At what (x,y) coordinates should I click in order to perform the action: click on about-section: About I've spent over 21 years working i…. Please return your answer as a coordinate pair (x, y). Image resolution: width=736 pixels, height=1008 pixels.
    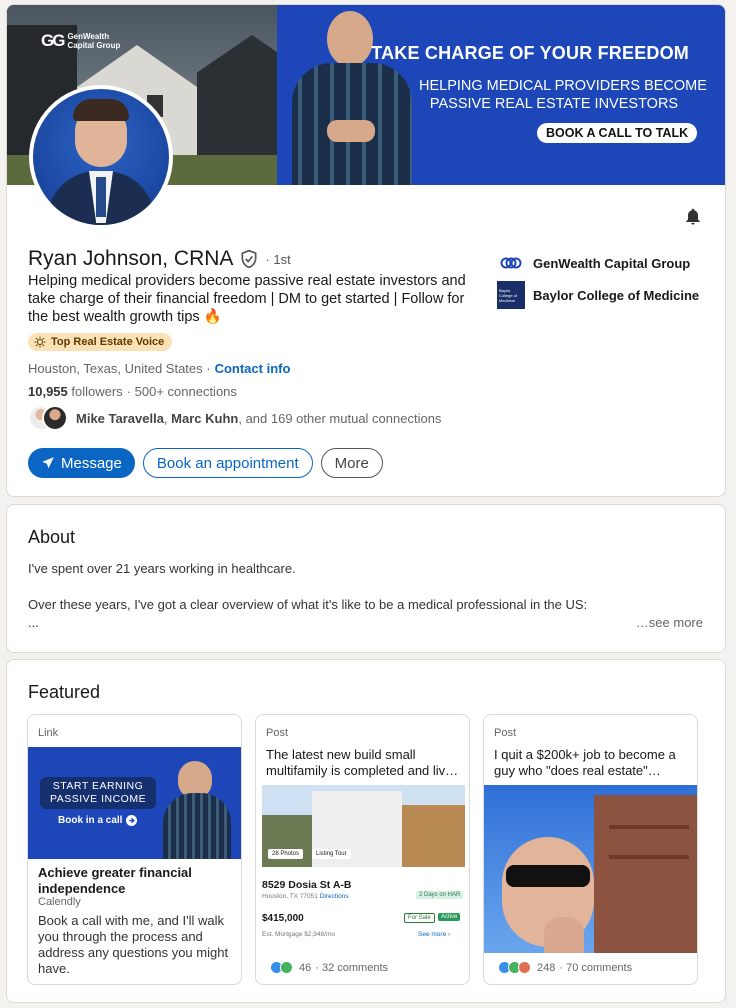
    Looking at the image, I should click on (366, 578).